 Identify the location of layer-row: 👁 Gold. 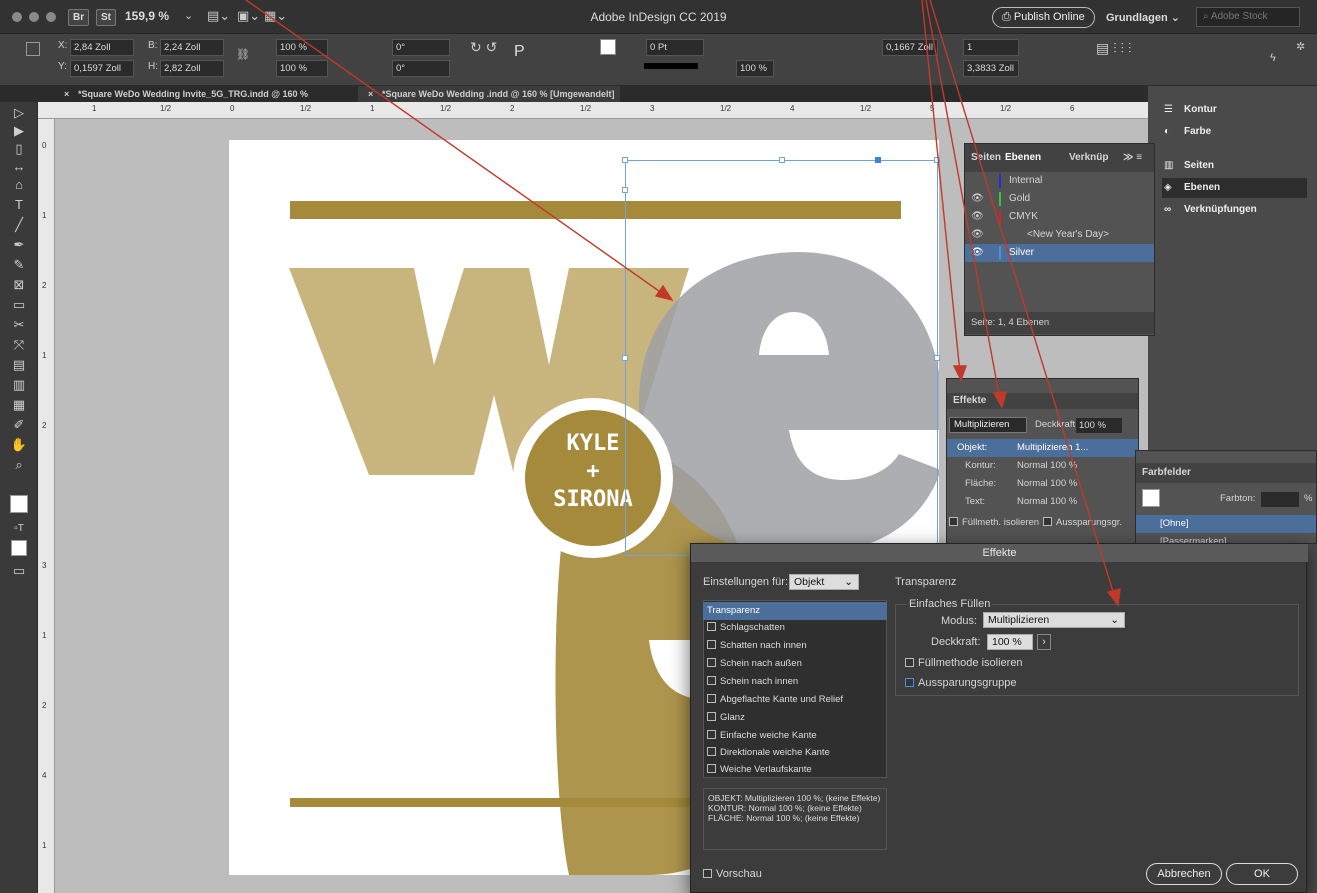
(1059, 199).